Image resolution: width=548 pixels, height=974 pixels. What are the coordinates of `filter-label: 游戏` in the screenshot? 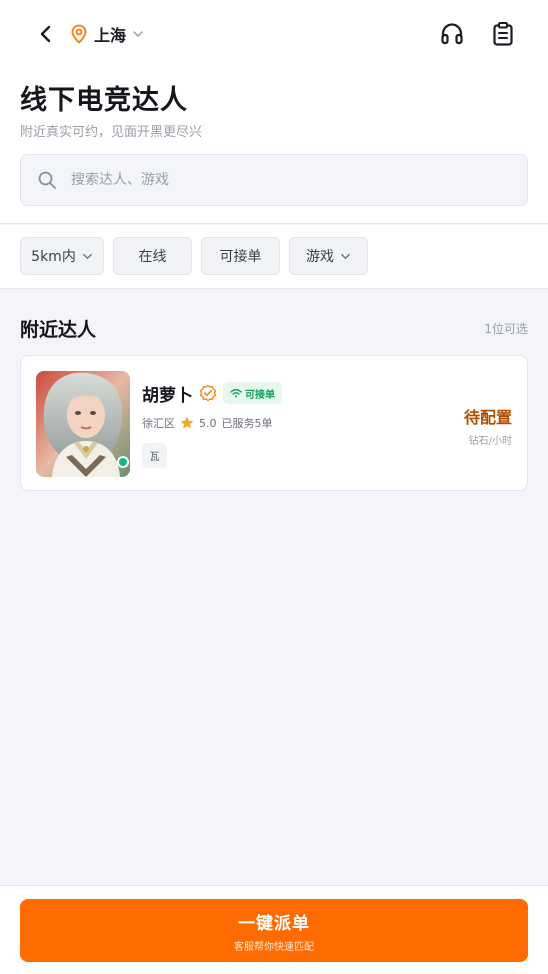 It's located at (320, 257).